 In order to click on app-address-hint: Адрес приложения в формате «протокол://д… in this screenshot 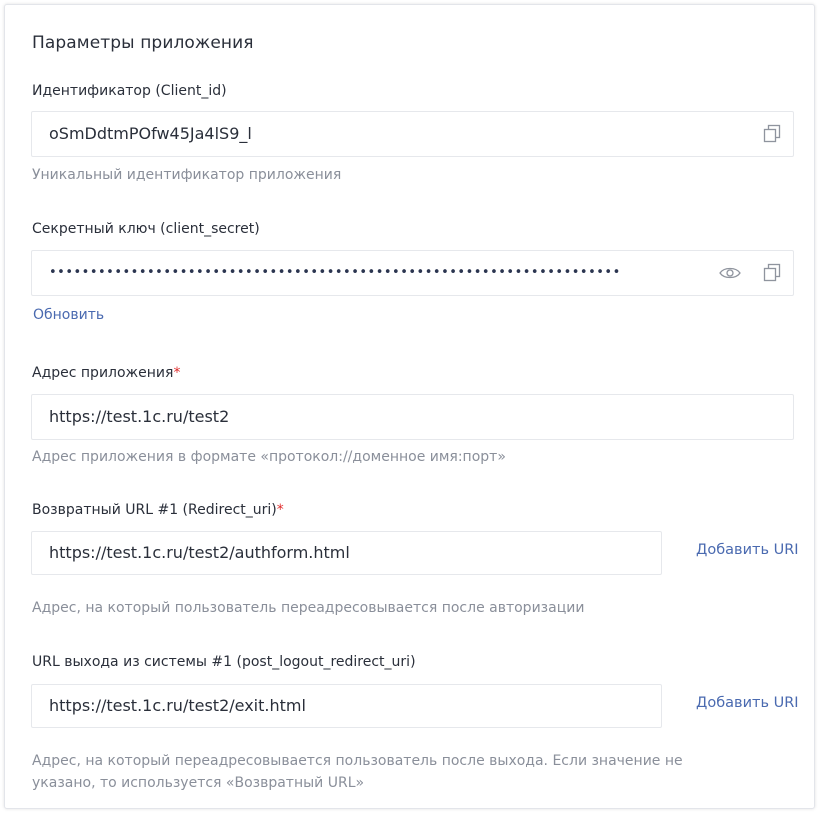, I will do `click(269, 457)`.